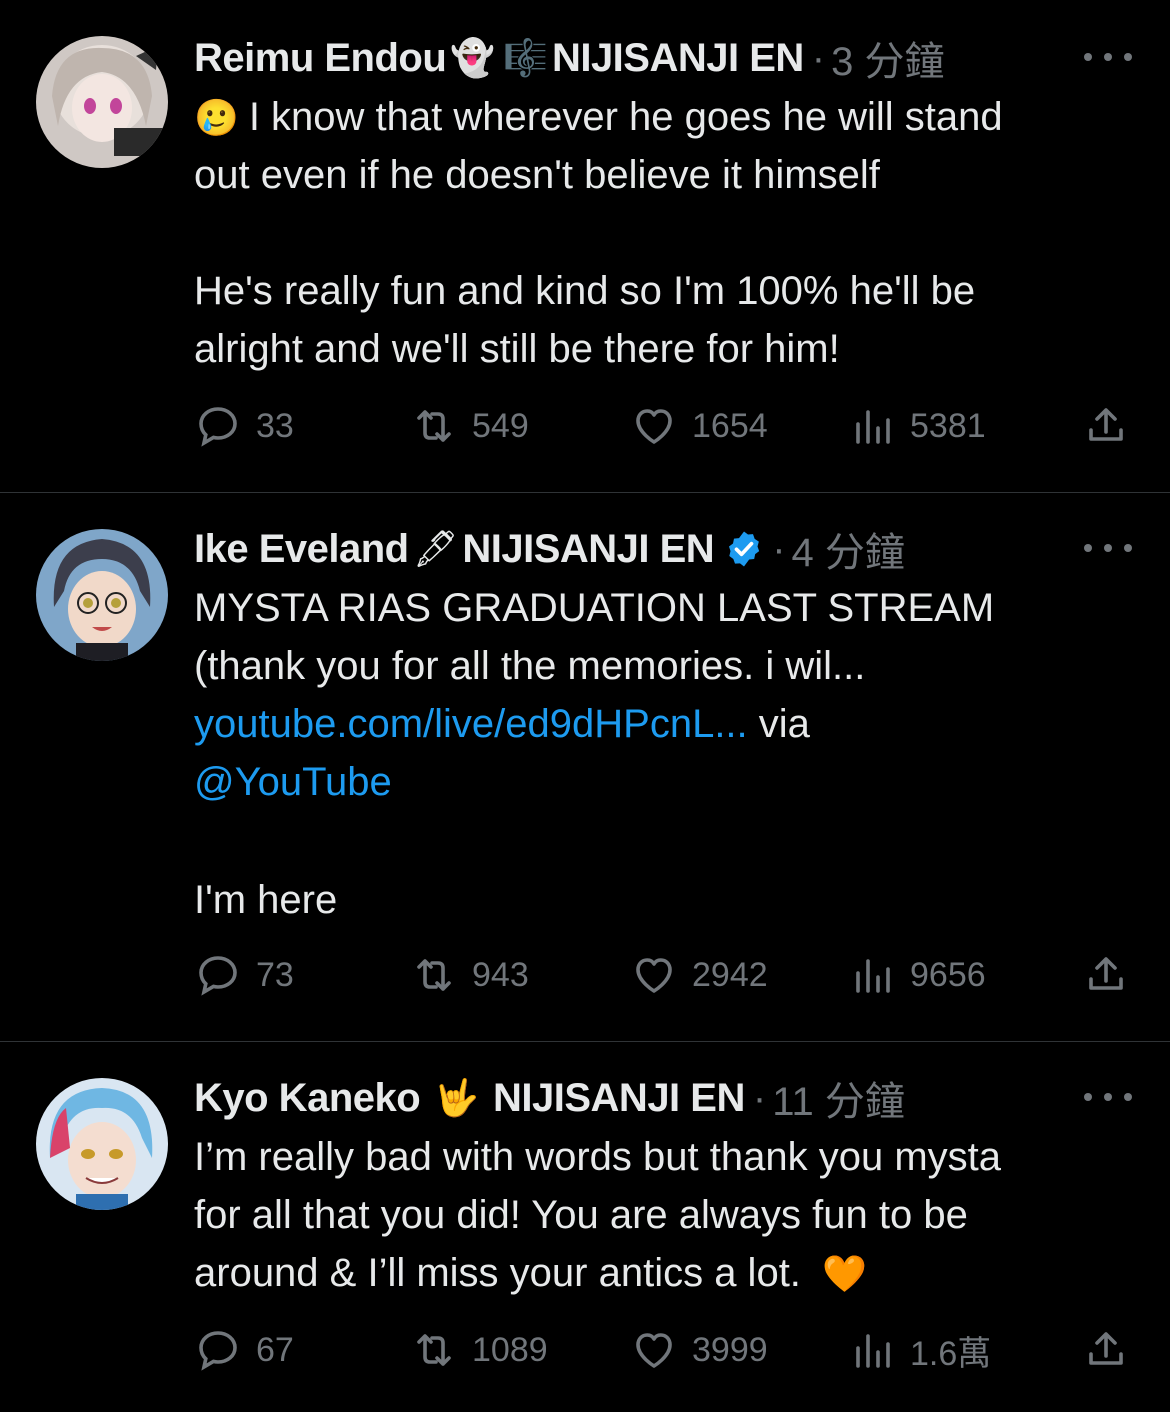 The image size is (1170, 1412). Describe the element at coordinates (510, 1349) in the screenshot. I see `retweet-count: 1089` at that location.